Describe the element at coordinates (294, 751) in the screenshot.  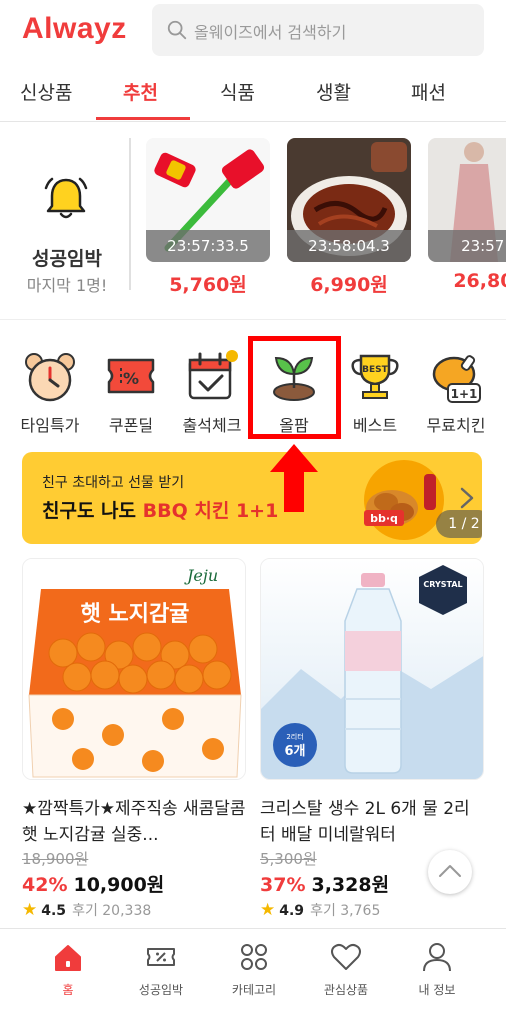
I see `badge-count-text: 6개` at that location.